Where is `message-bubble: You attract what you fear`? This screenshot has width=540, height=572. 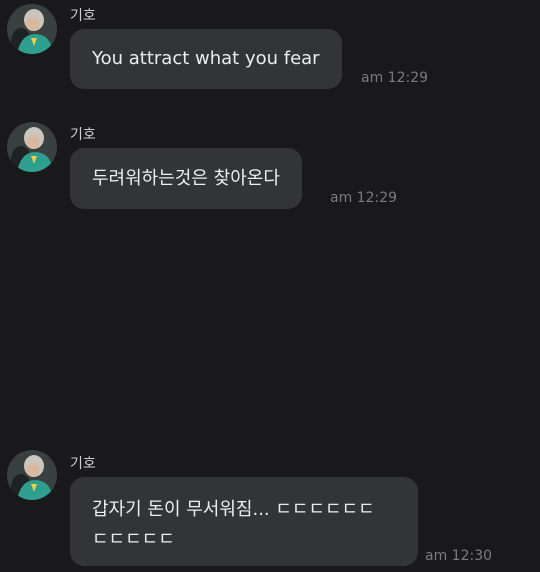 message-bubble: You attract what you fear is located at coordinates (206, 59).